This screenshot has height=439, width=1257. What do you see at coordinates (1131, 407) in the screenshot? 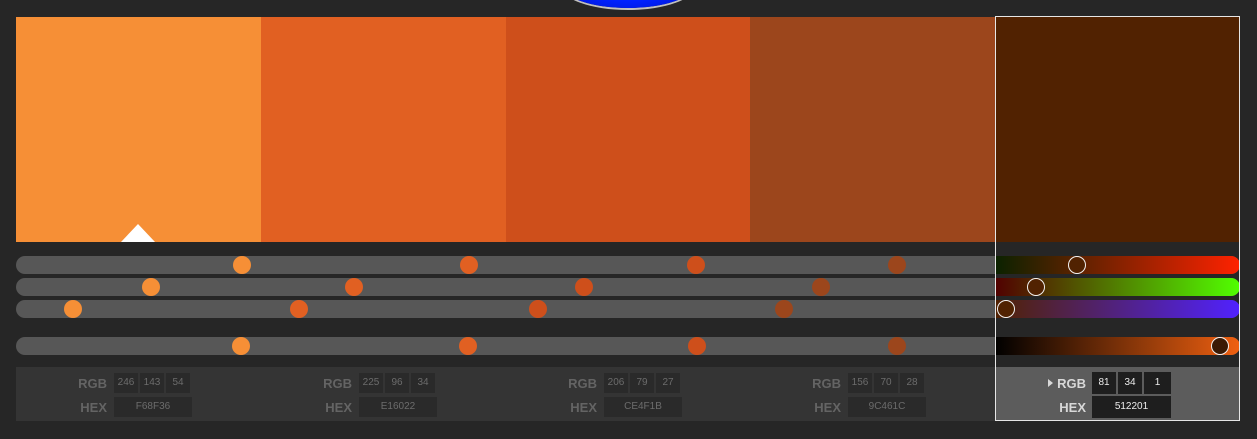
I see `hex-value: 512201` at bounding box center [1131, 407].